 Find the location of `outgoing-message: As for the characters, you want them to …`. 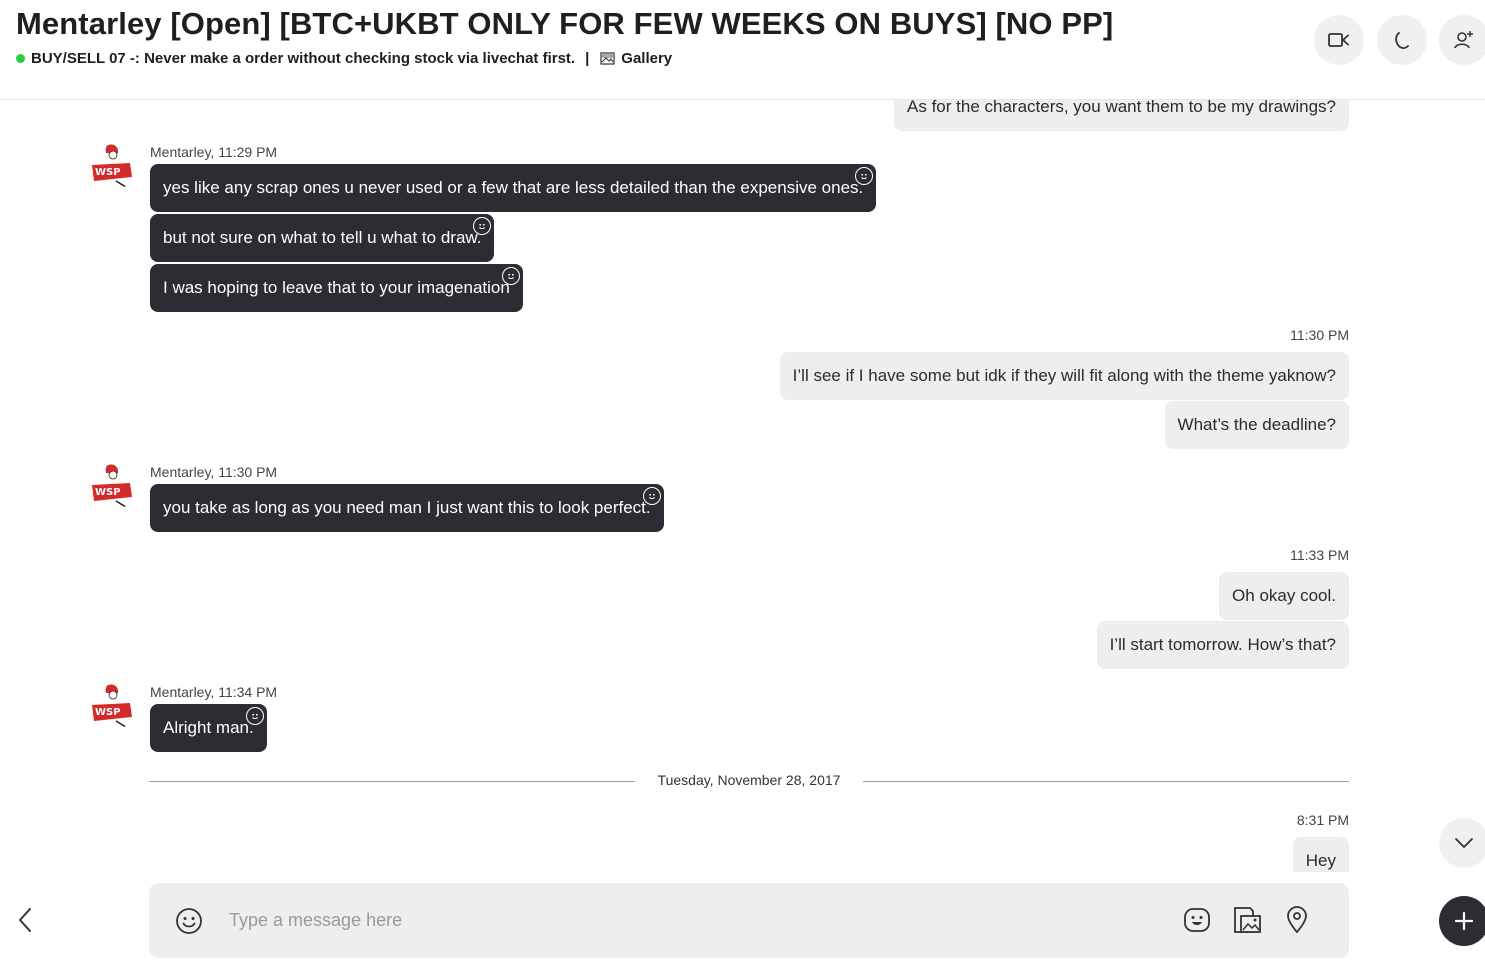

outgoing-message: As for the characters, you want them to … is located at coordinates (1121, 115).